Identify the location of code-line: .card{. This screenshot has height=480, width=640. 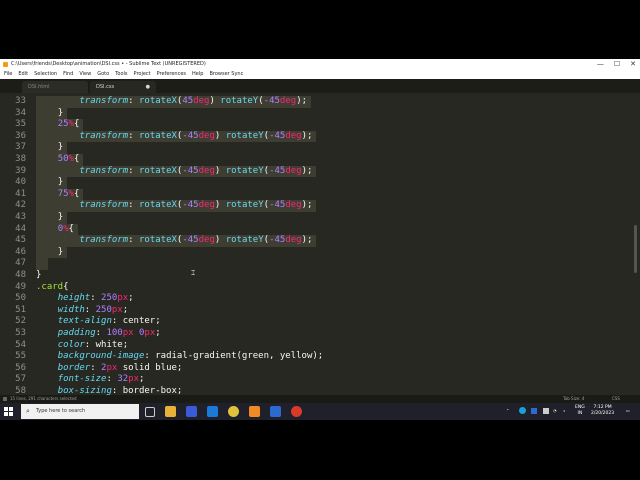
(52, 288).